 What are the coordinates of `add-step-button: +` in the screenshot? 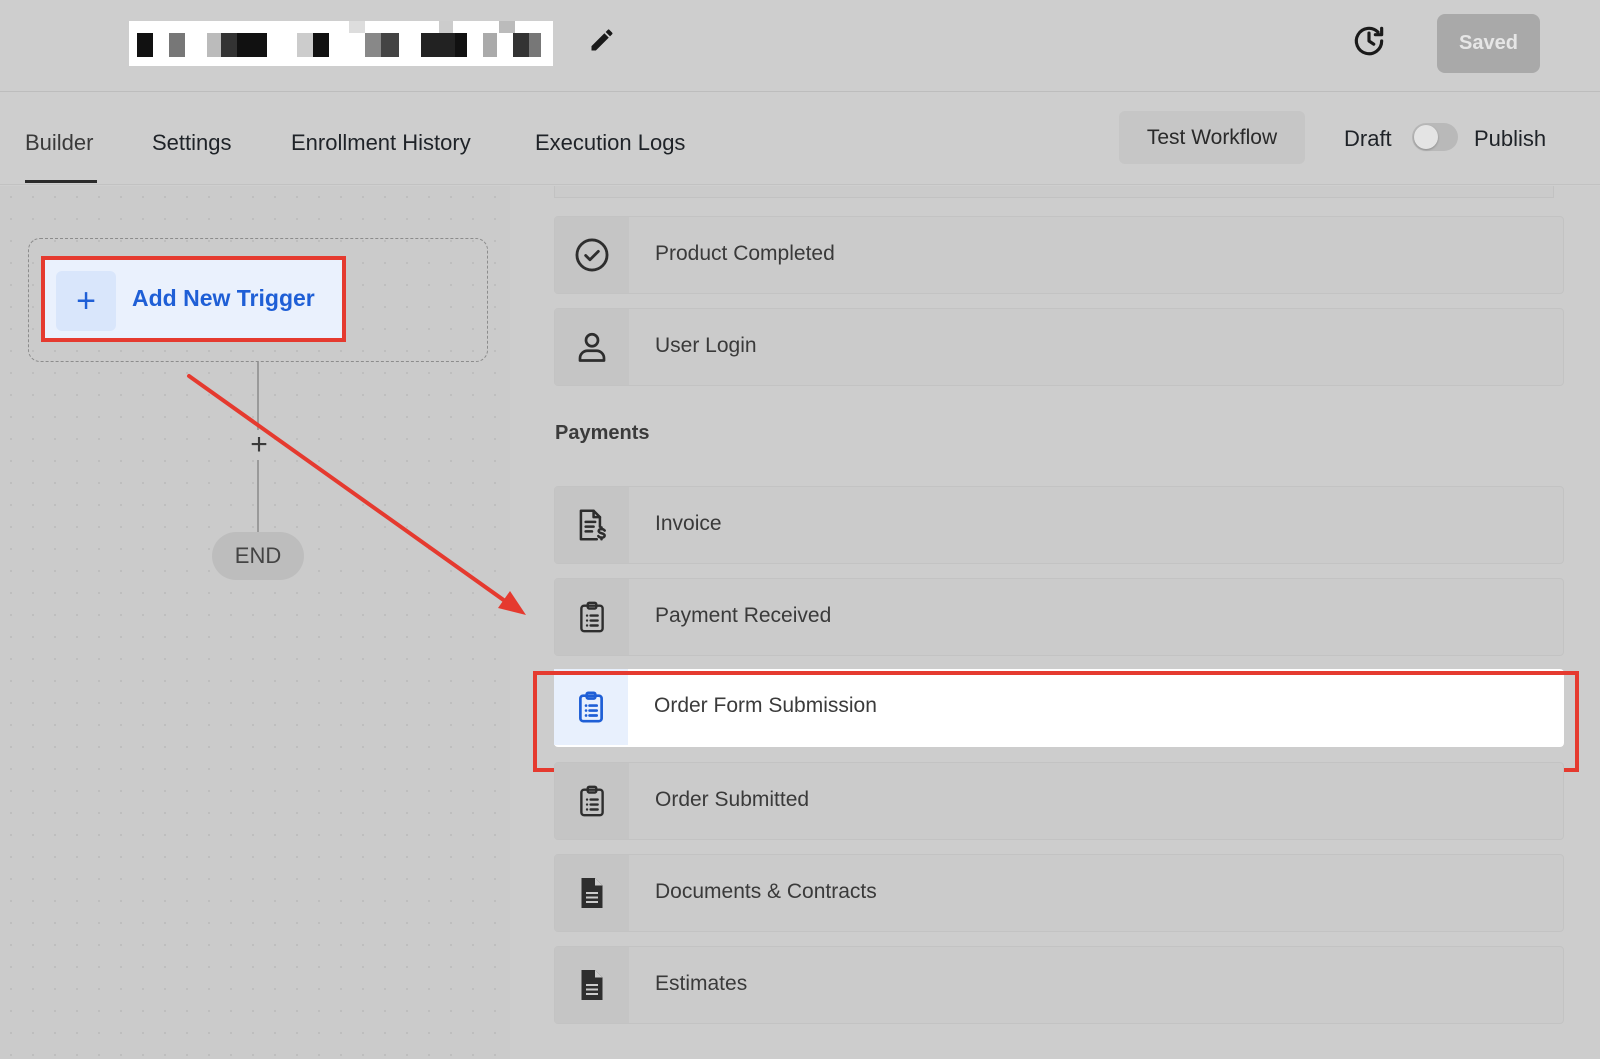 It's located at (259, 445).